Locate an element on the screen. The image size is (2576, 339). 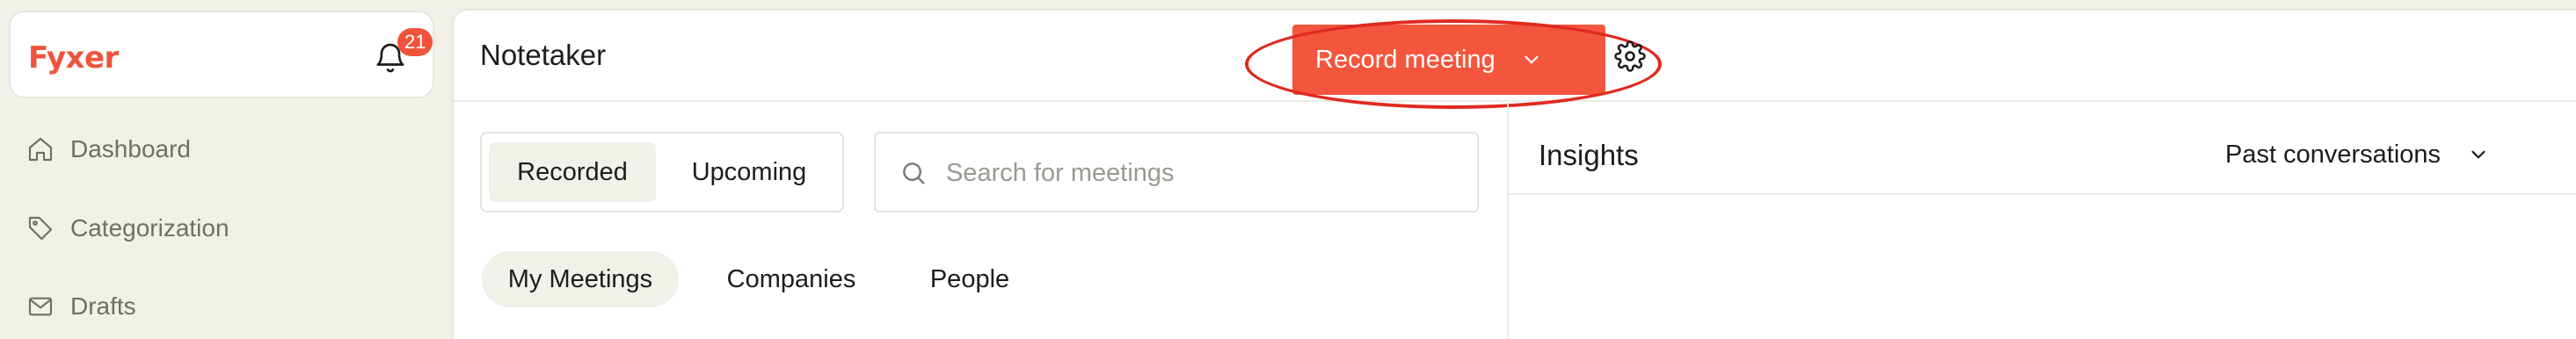
sidebar-item-label: Categorization is located at coordinates (149, 228).